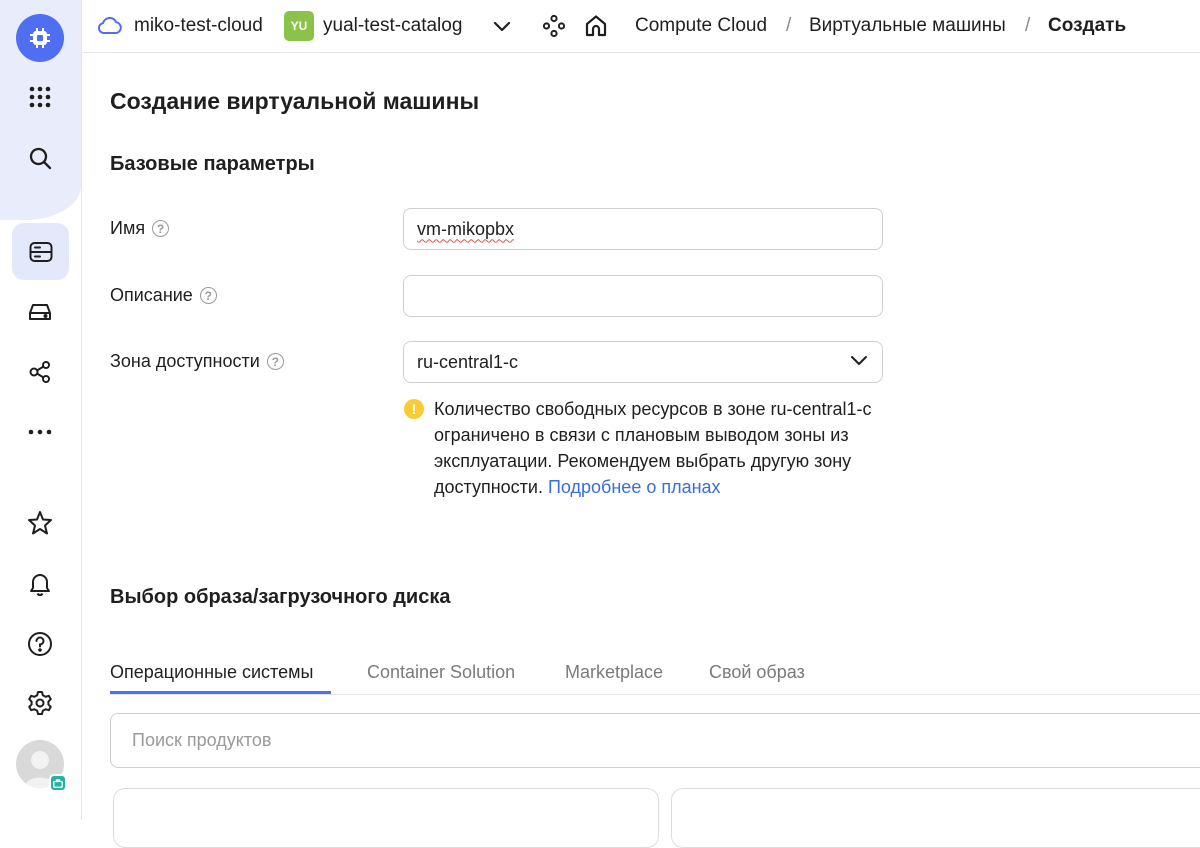 Image resolution: width=1200 pixels, height=848 pixels. What do you see at coordinates (596, 26) in the screenshot?
I see `home-icon` at bounding box center [596, 26].